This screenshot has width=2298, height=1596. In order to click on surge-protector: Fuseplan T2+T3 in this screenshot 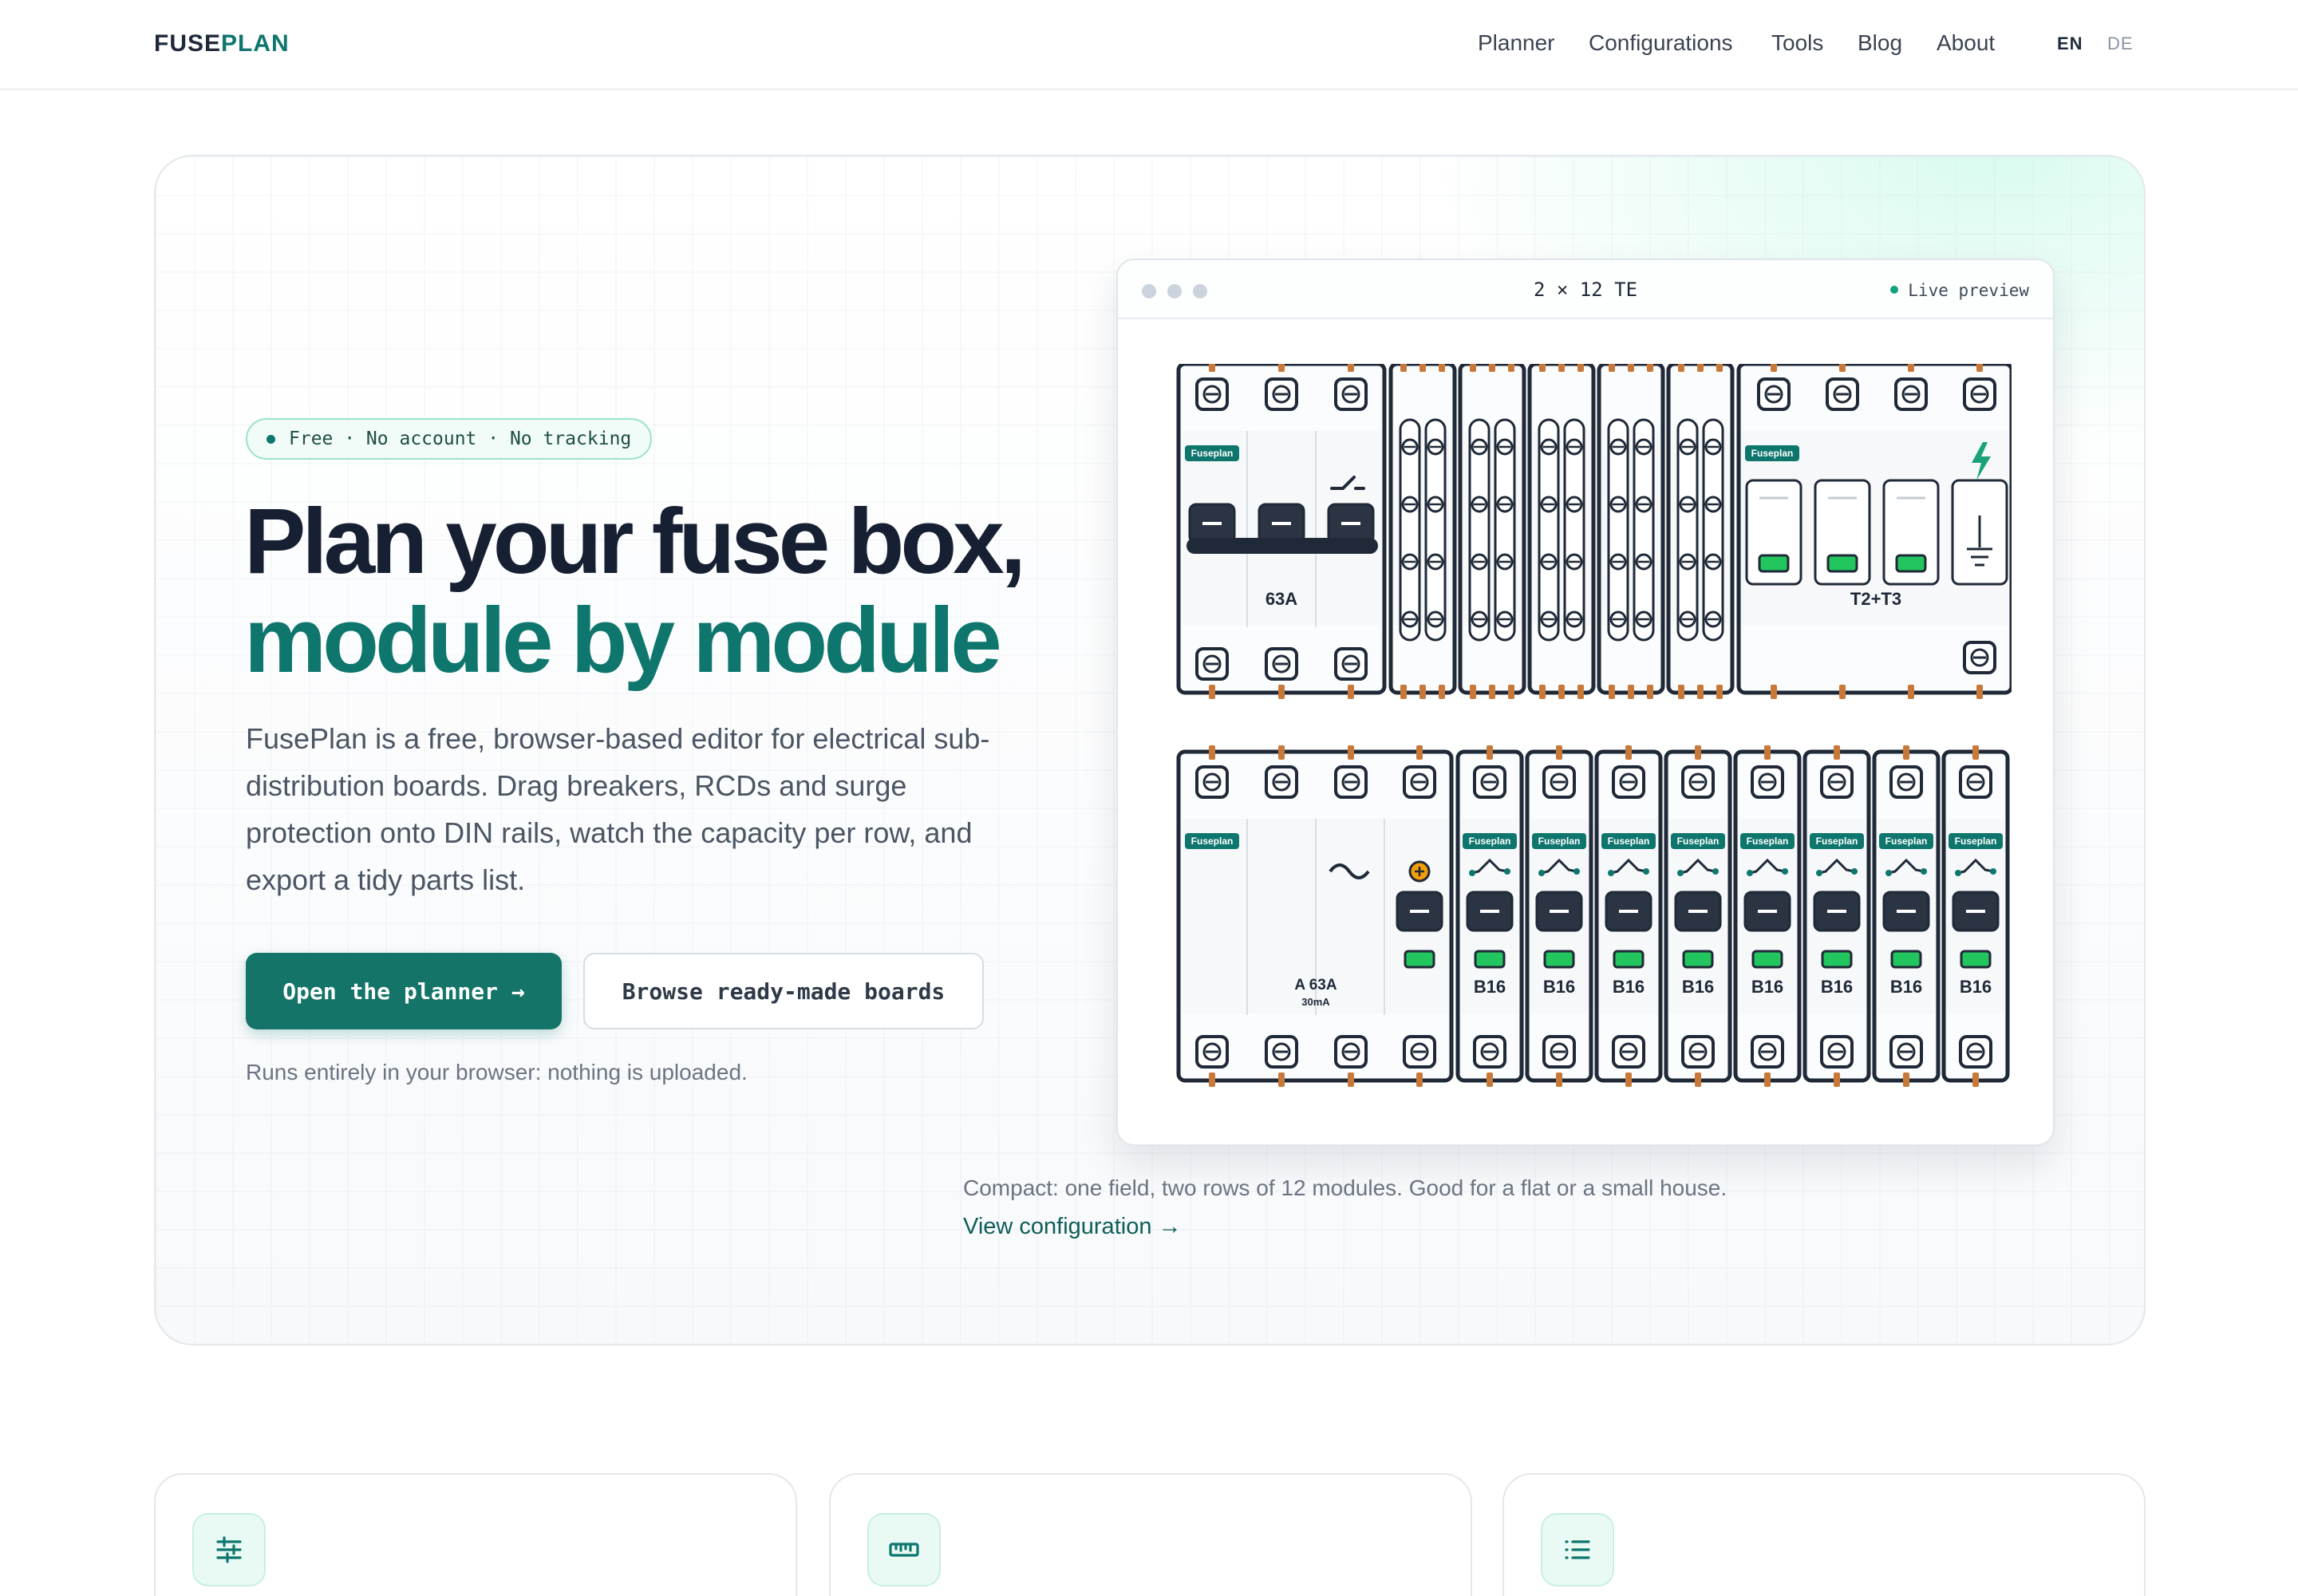, I will do `click(1874, 531)`.